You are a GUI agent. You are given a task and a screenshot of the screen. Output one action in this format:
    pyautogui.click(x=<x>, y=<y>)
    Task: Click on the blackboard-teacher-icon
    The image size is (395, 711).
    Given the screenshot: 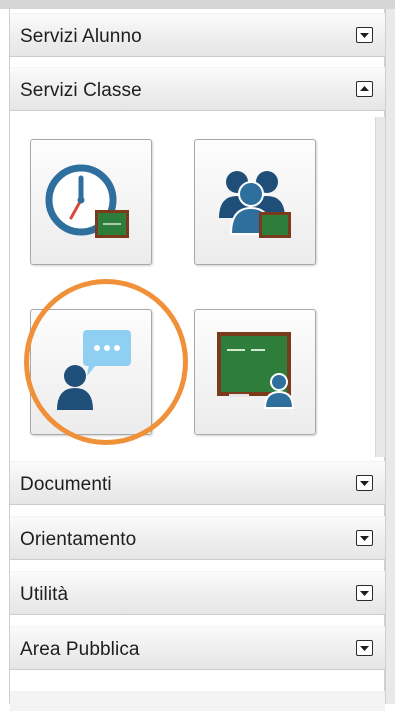 What is the action you would take?
    pyautogui.click(x=256, y=370)
    